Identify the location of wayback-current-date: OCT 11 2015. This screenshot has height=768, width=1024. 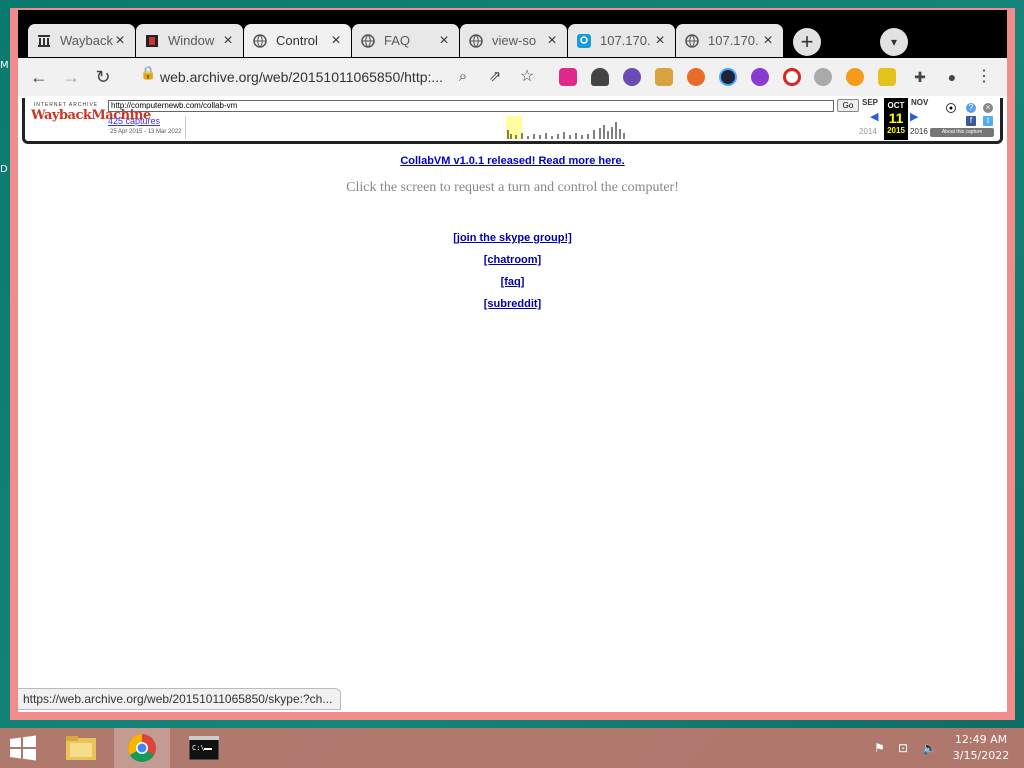
(896, 119).